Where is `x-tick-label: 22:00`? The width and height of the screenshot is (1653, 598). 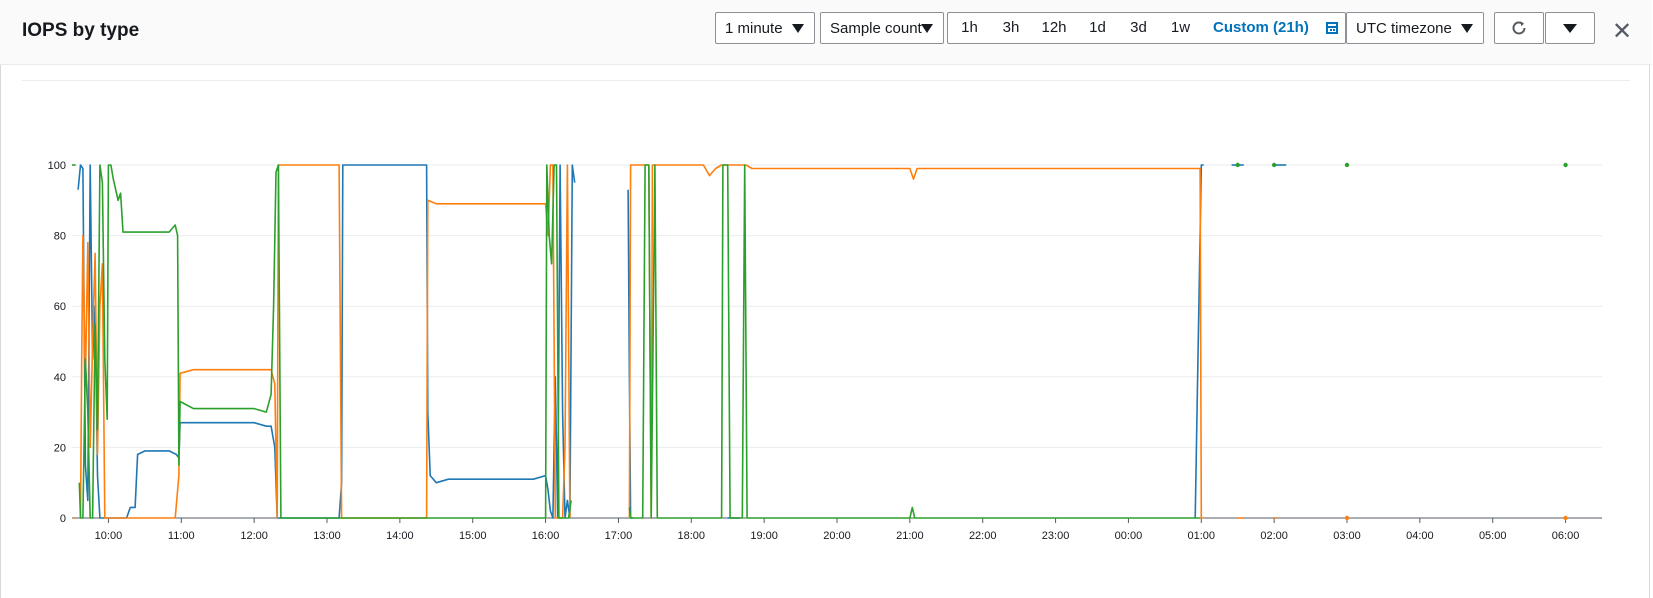 x-tick-label: 22:00 is located at coordinates (983, 536).